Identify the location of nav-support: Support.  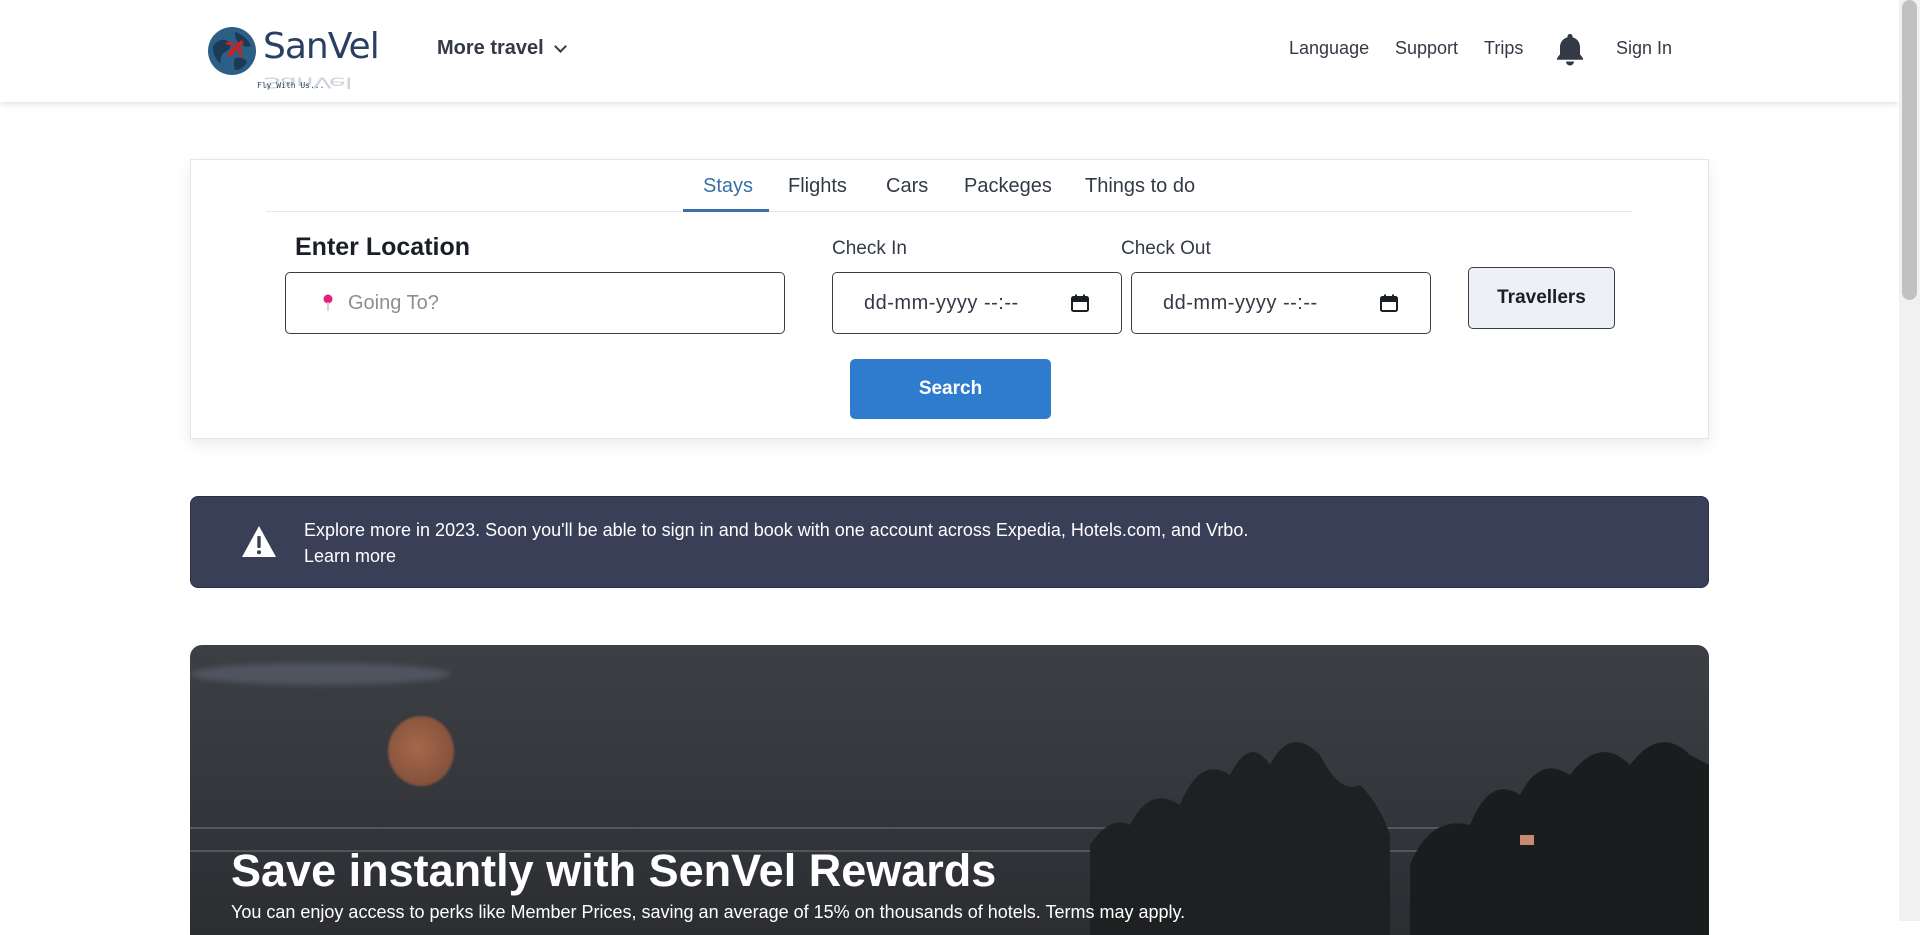
(1426, 48).